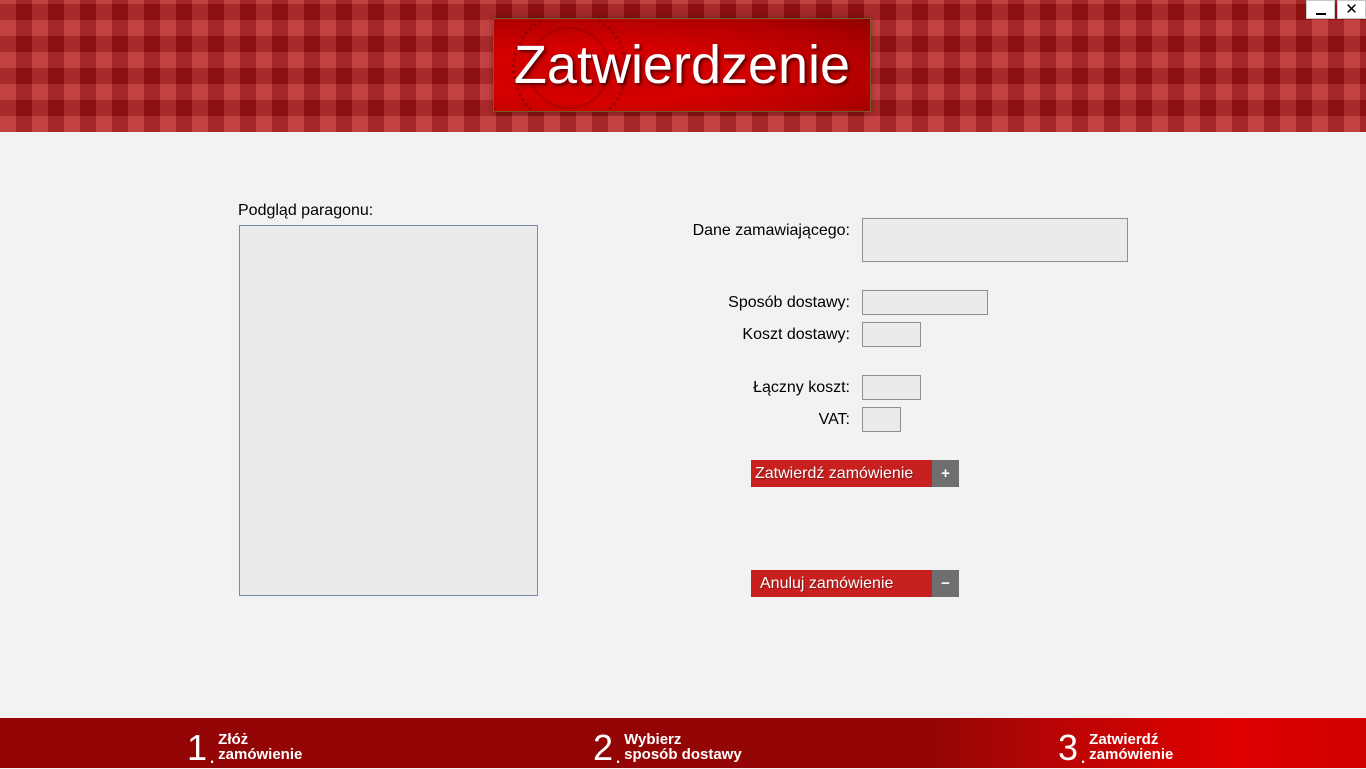  I want to click on confirm-order-button: Zatwierdź zamówienie +, so click(855, 473).